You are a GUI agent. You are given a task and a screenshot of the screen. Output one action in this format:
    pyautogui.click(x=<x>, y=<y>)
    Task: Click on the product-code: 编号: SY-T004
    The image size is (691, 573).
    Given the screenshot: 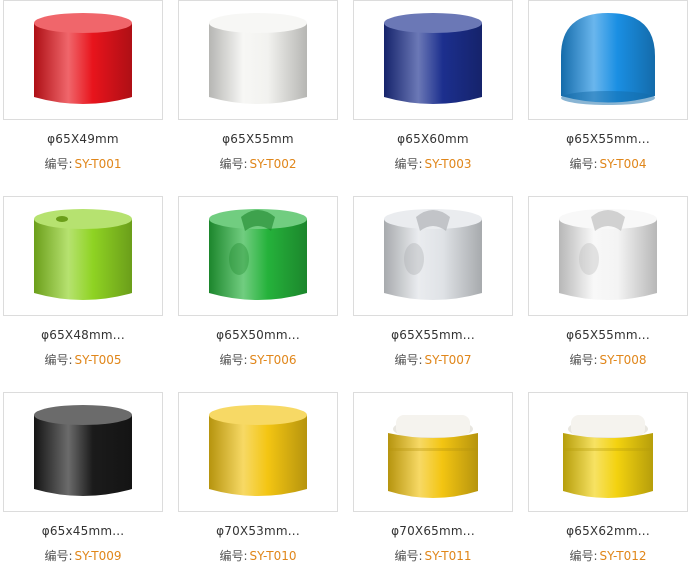 What is the action you would take?
    pyautogui.click(x=608, y=163)
    